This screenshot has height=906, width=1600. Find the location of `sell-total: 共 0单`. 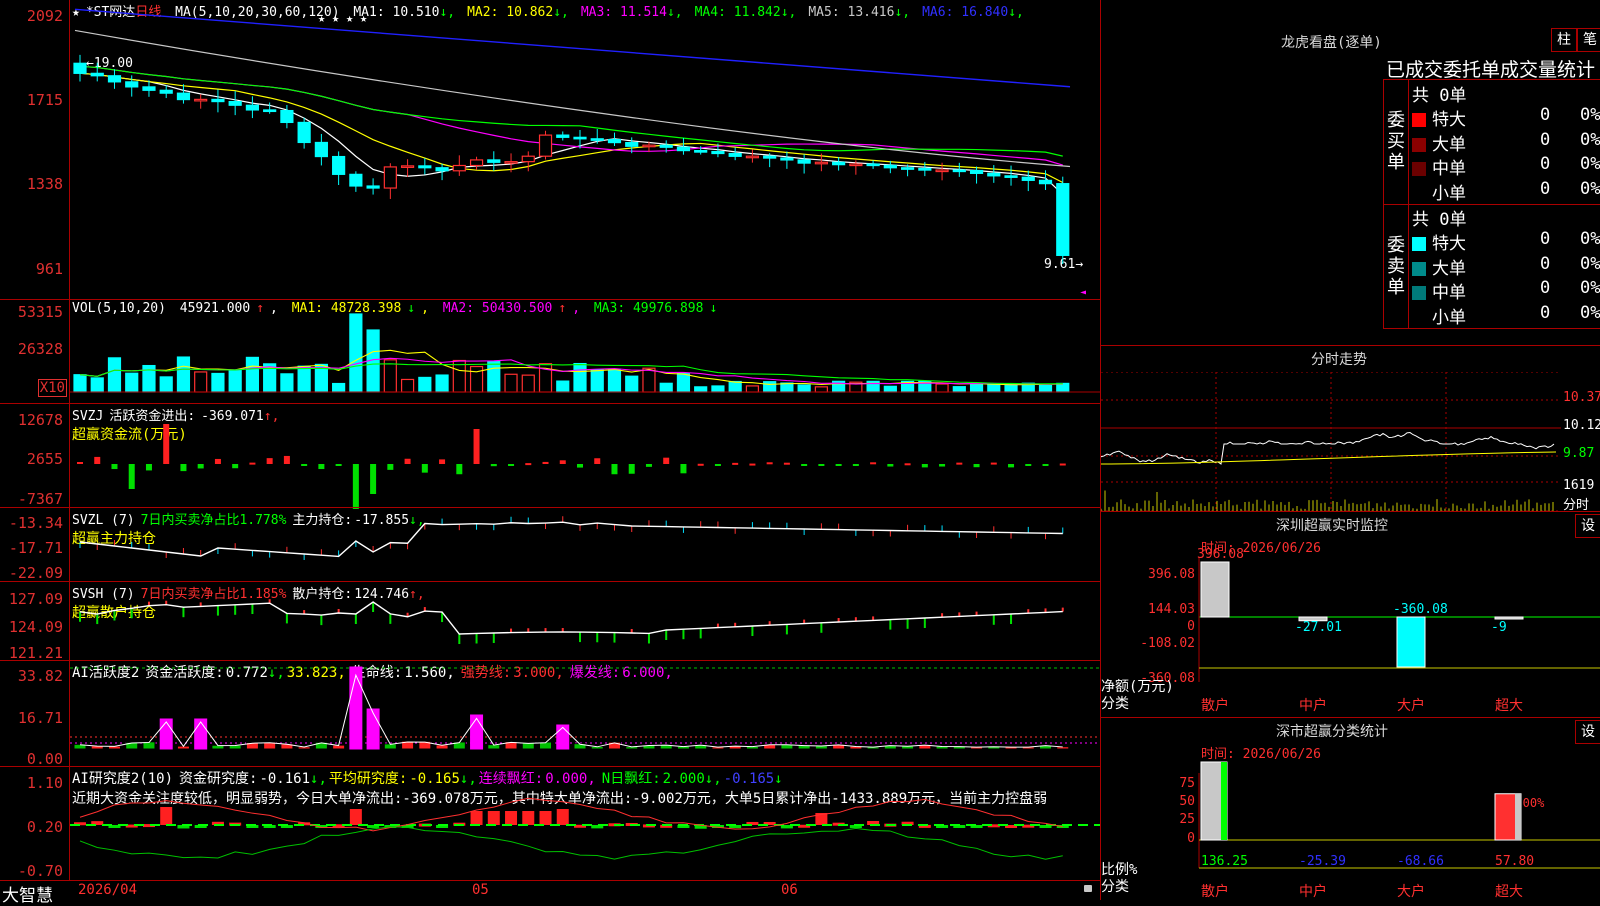

sell-total: 共 0单 is located at coordinates (1439, 220).